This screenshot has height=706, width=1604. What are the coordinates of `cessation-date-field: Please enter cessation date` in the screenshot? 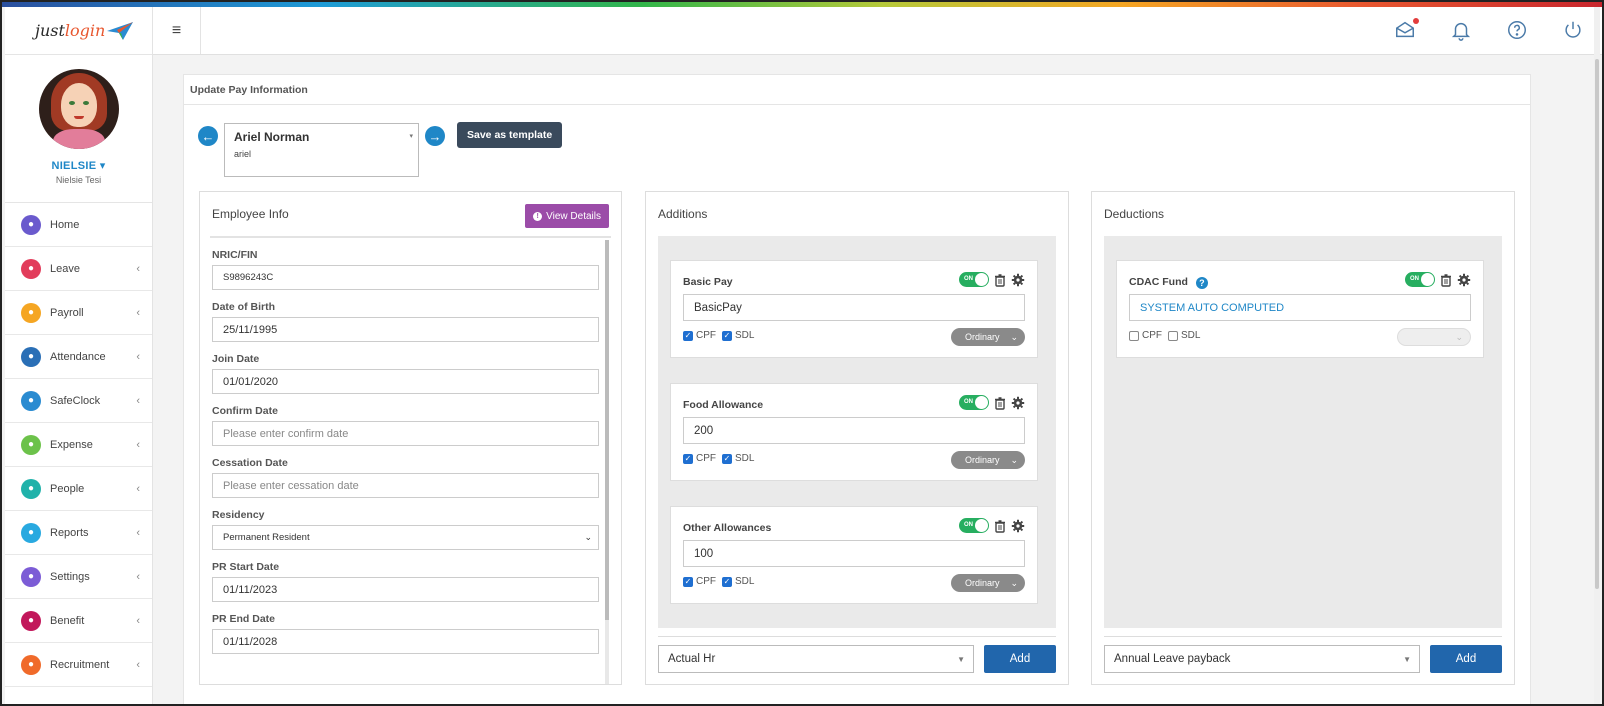 It's located at (405, 485).